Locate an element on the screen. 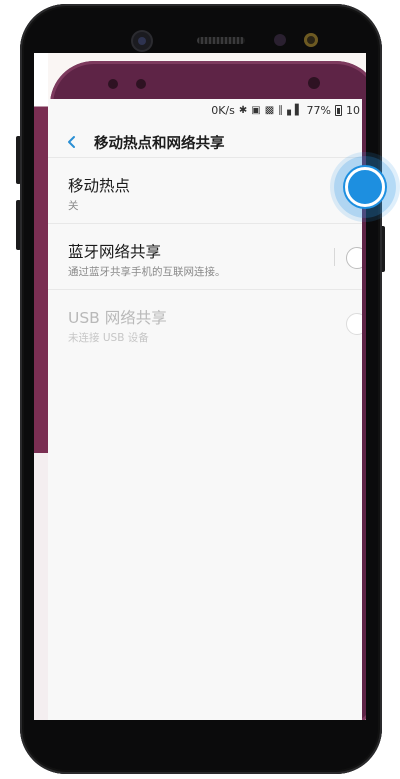 The height and width of the screenshot is (779, 400). bluetooth-tethering-description: 通过蓝牙共享手机的互联网连接。 is located at coordinates (147, 272).